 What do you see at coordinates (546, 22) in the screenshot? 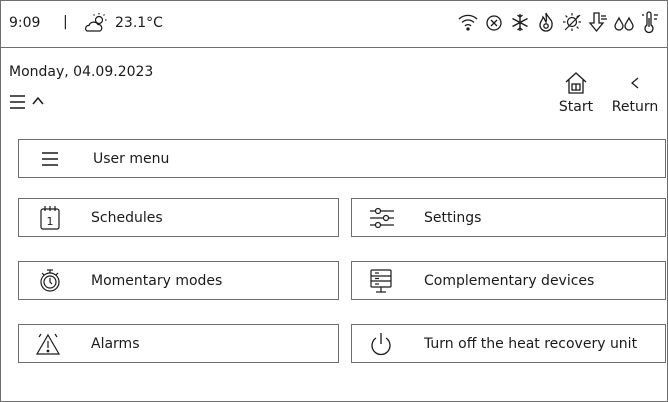
I see `flame-icon` at bounding box center [546, 22].